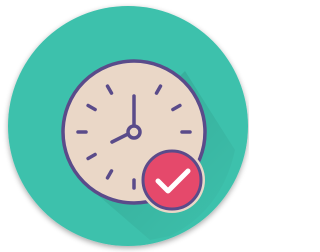 The height and width of the screenshot is (252, 320). Describe the element at coordinates (134, 132) in the screenshot. I see `hand-pivot` at that location.